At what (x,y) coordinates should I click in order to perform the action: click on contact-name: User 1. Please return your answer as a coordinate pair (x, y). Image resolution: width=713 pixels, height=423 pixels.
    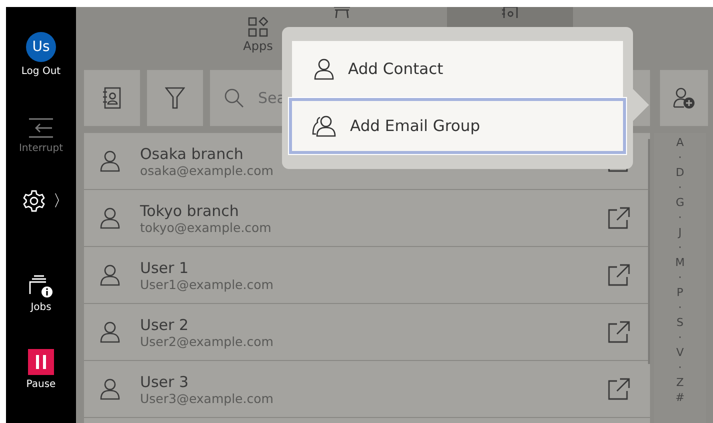
    Looking at the image, I should click on (165, 267).